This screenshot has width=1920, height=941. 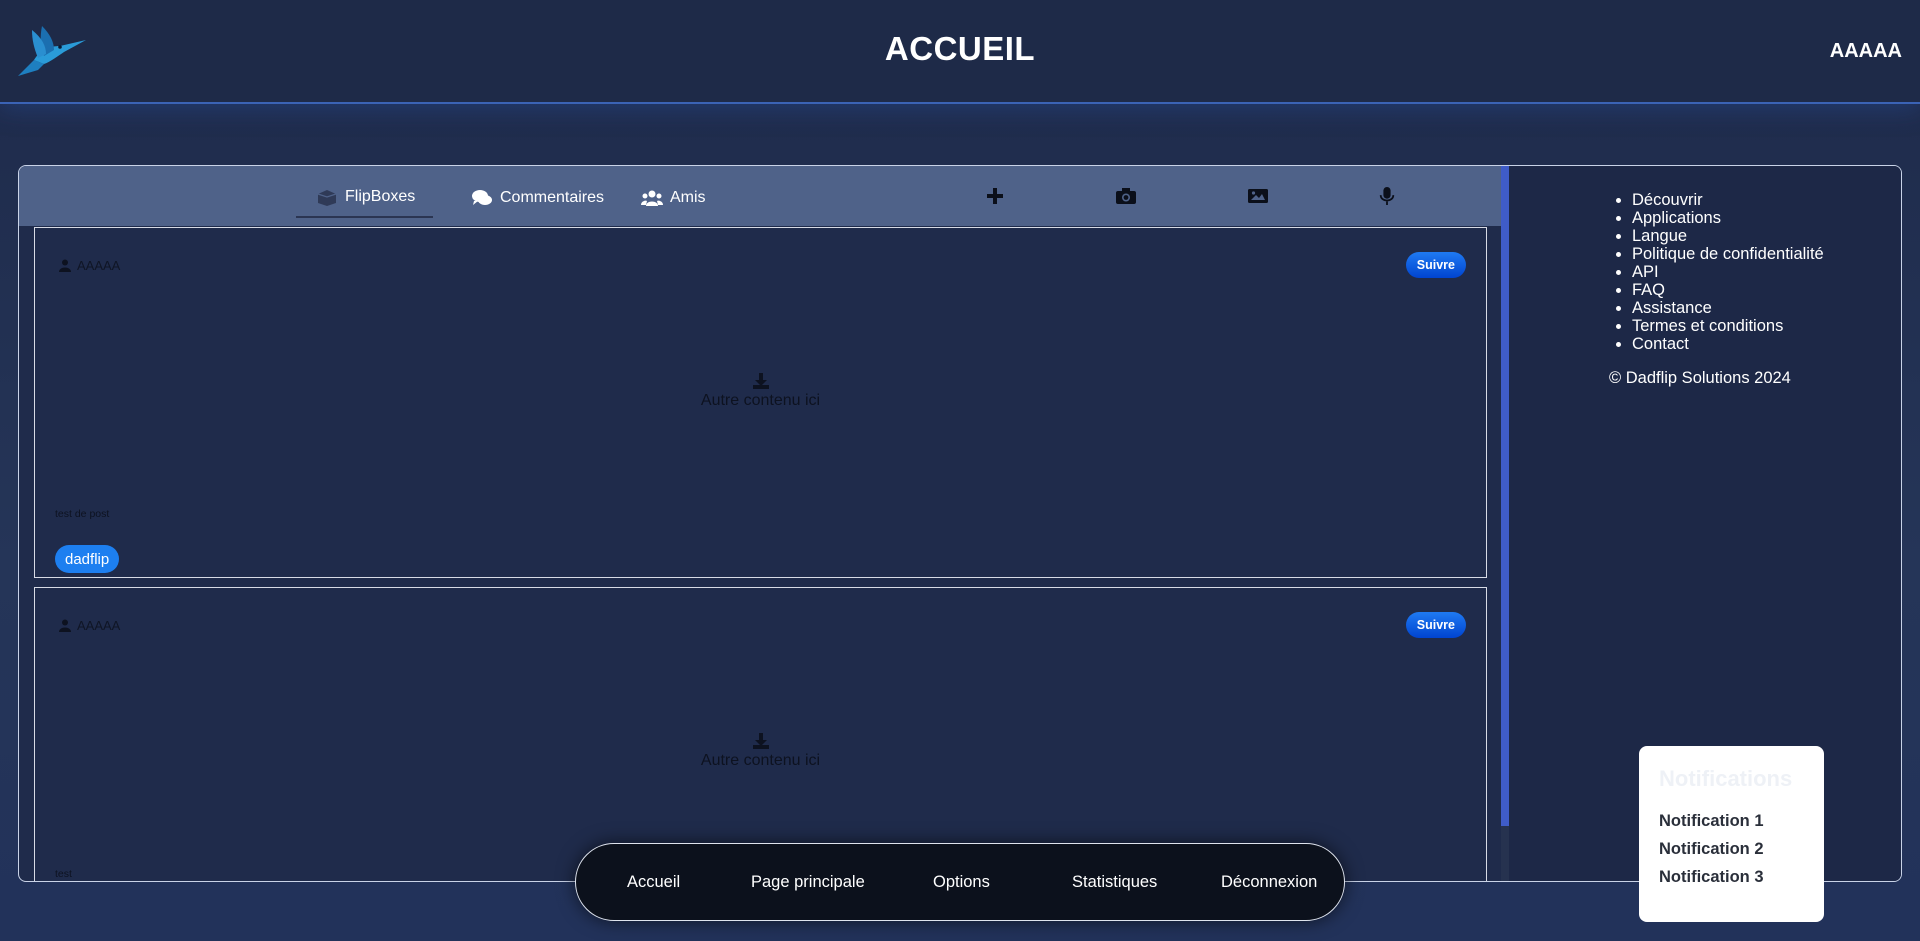 What do you see at coordinates (1387, 196) in the screenshot?
I see `microphone-icon` at bounding box center [1387, 196].